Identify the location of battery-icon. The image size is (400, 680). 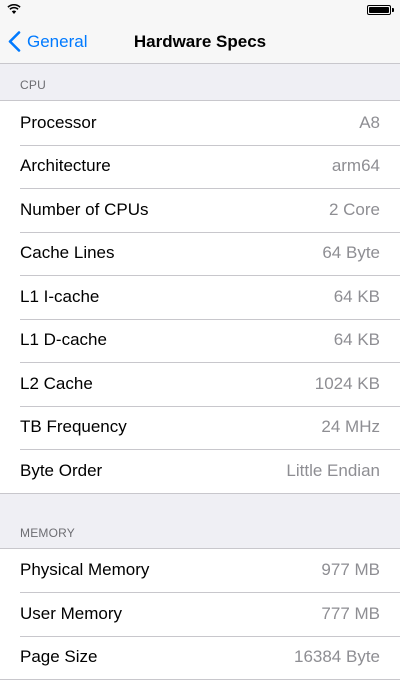
(379, 10).